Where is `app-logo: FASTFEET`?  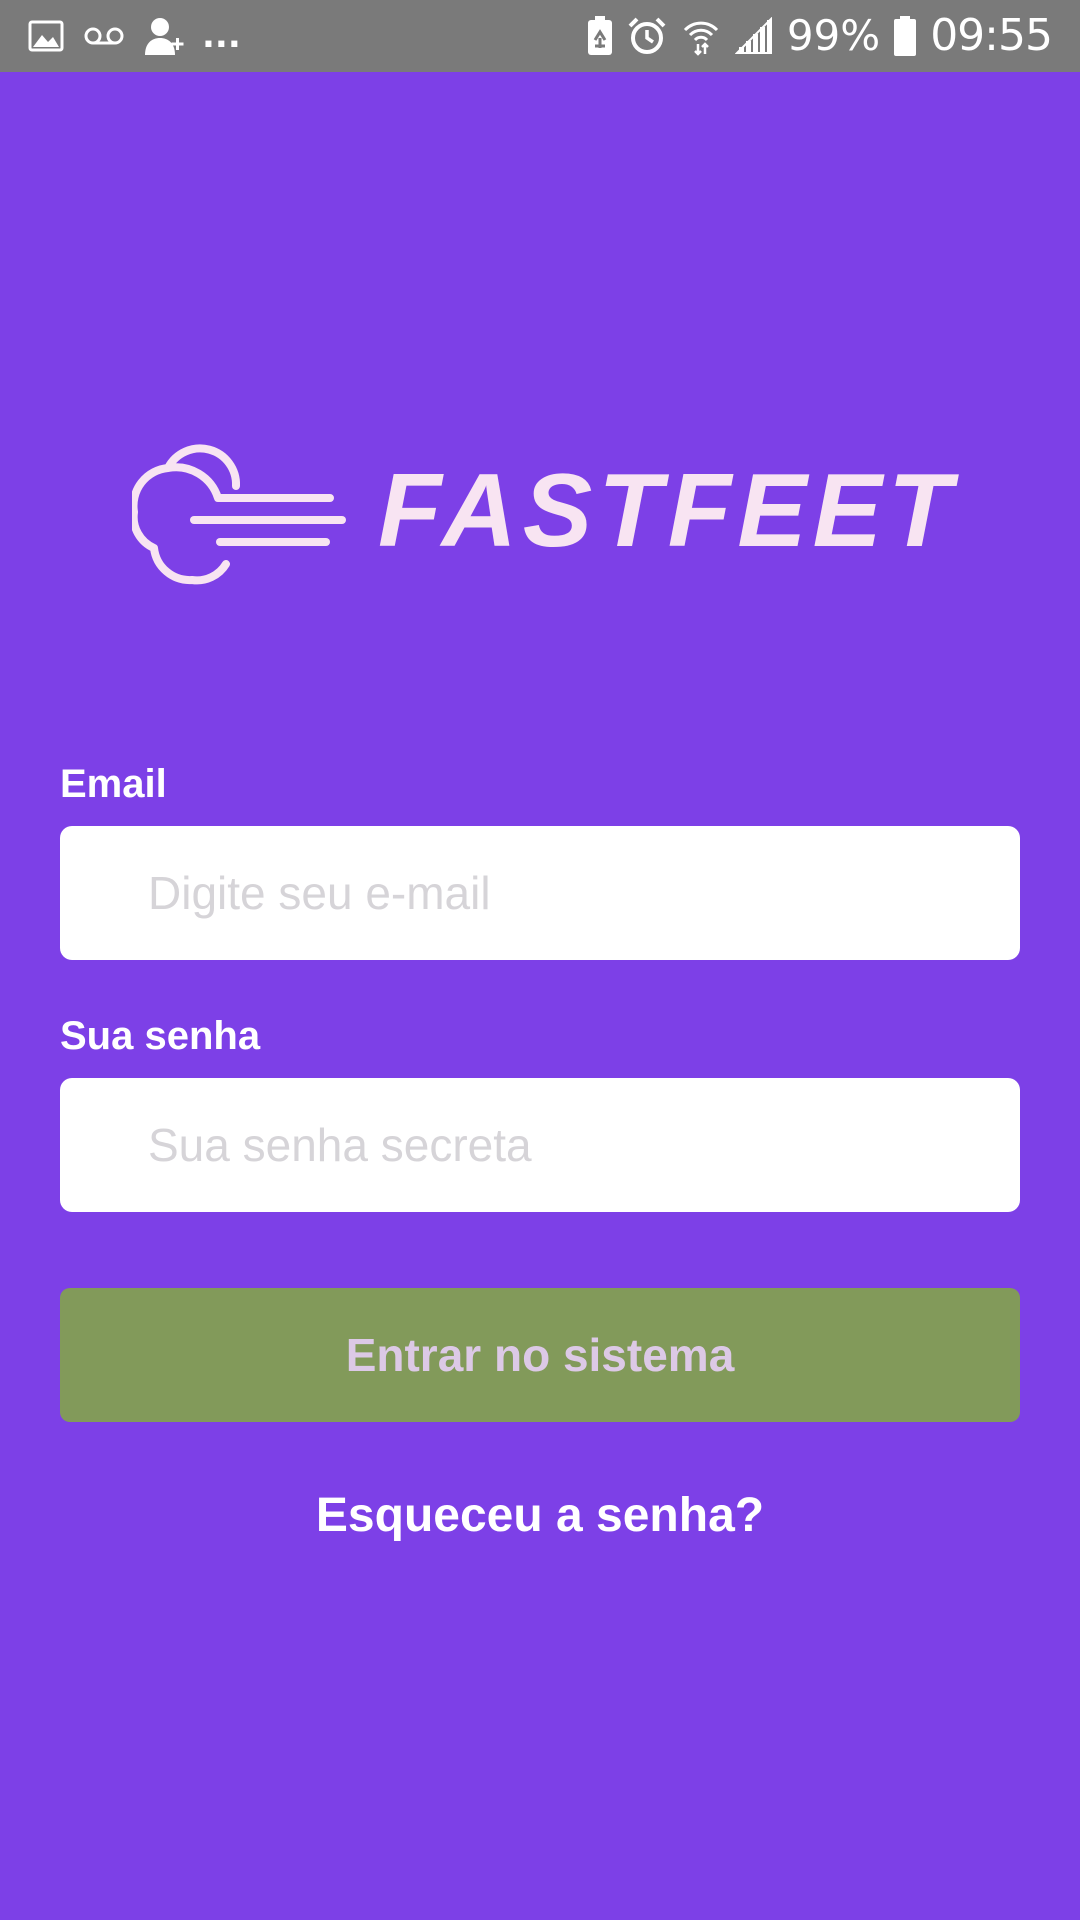 app-logo: FASTFEET is located at coordinates (542, 513).